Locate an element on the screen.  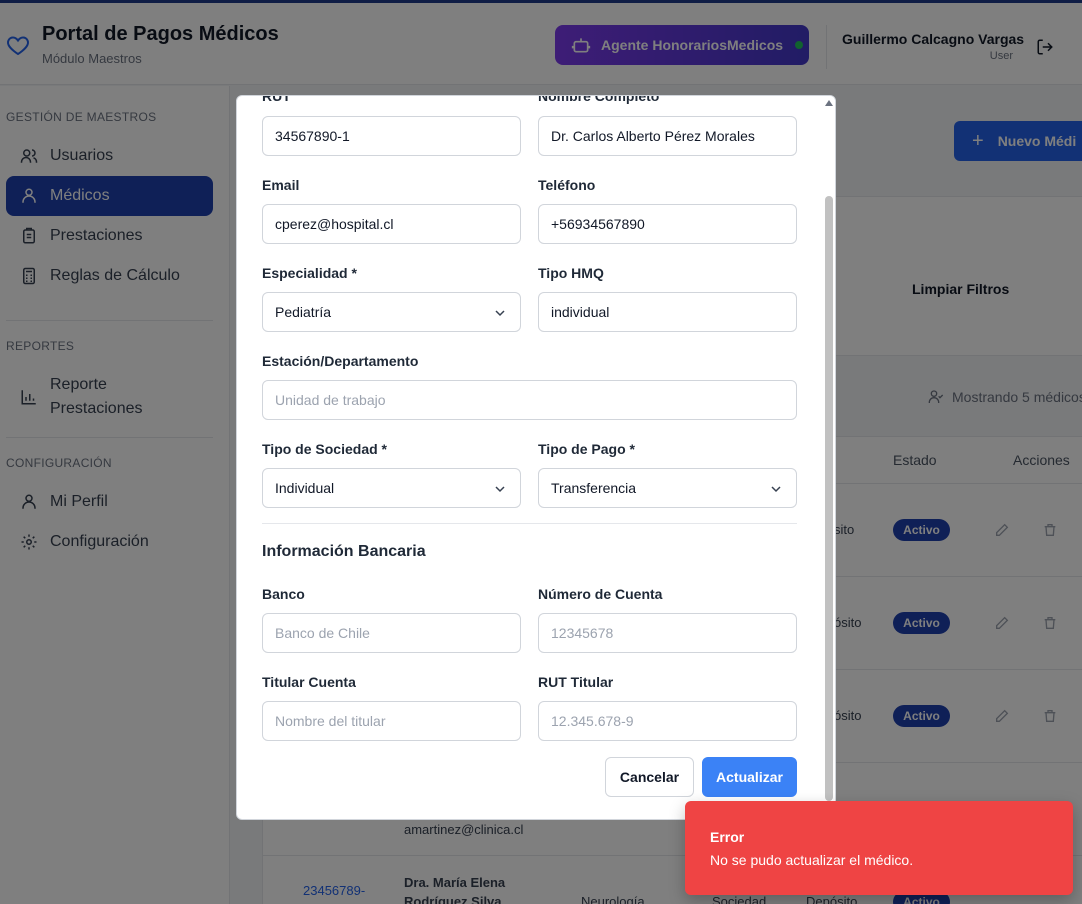
nombre-label: Nombre Completo is located at coordinates (599, 99).